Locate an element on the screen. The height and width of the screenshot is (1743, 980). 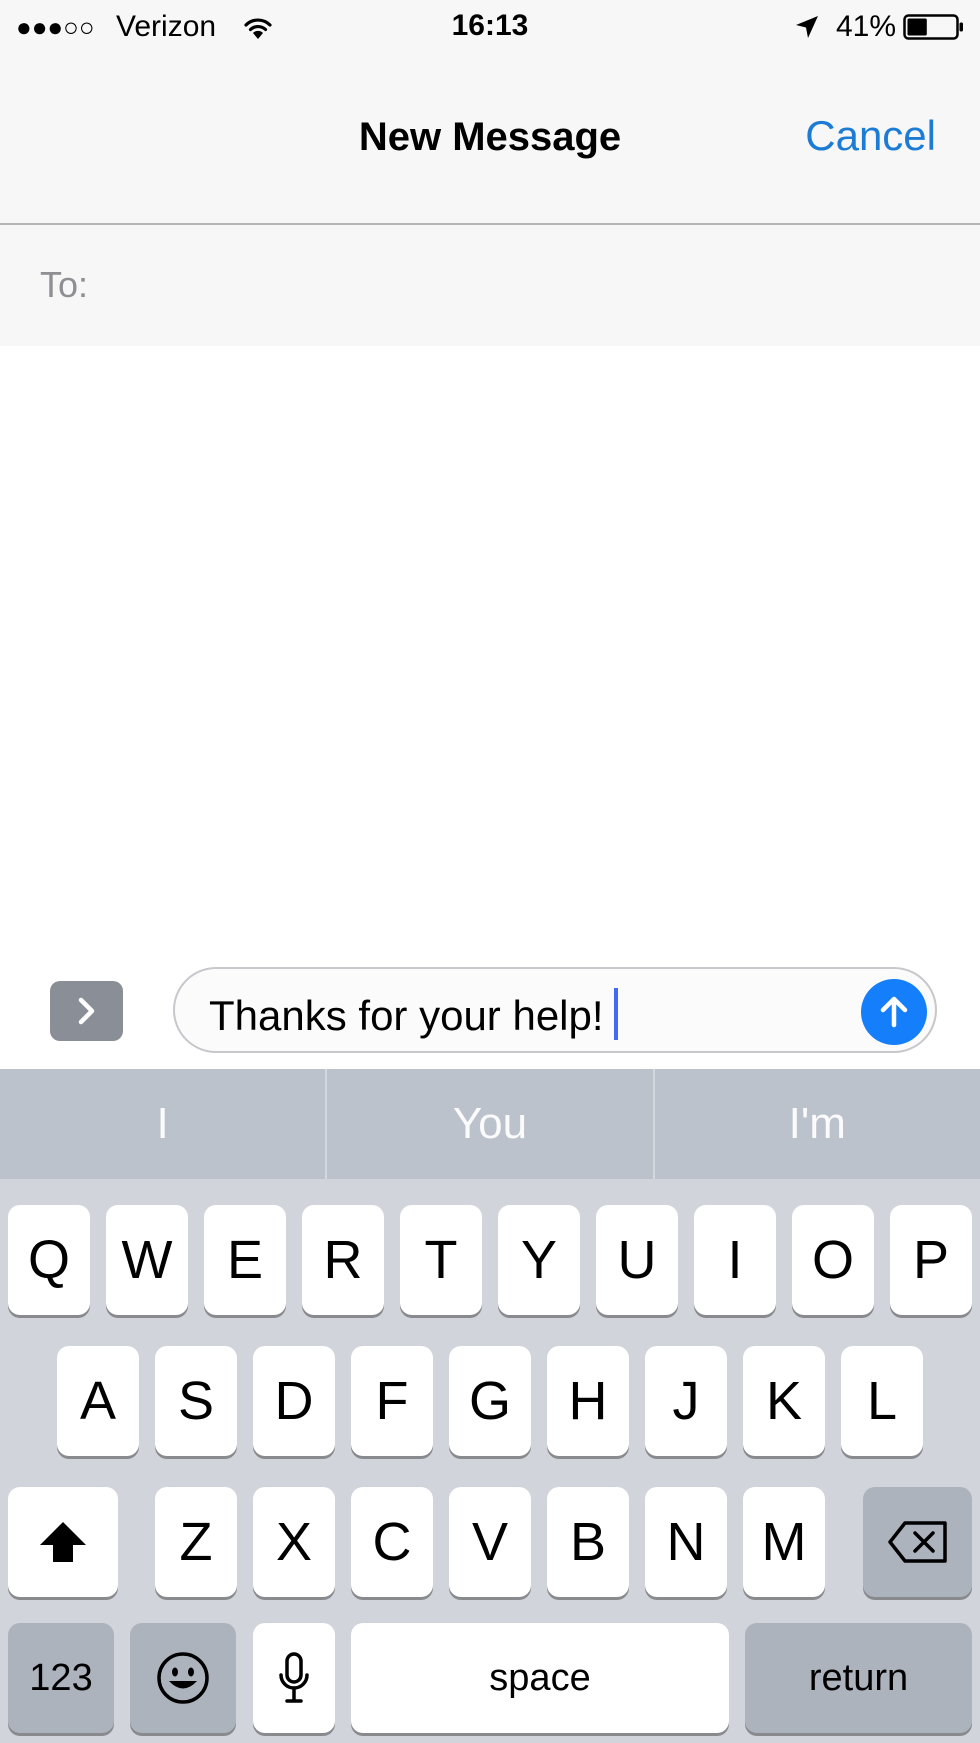
location-arrow-icon is located at coordinates (807, 27).